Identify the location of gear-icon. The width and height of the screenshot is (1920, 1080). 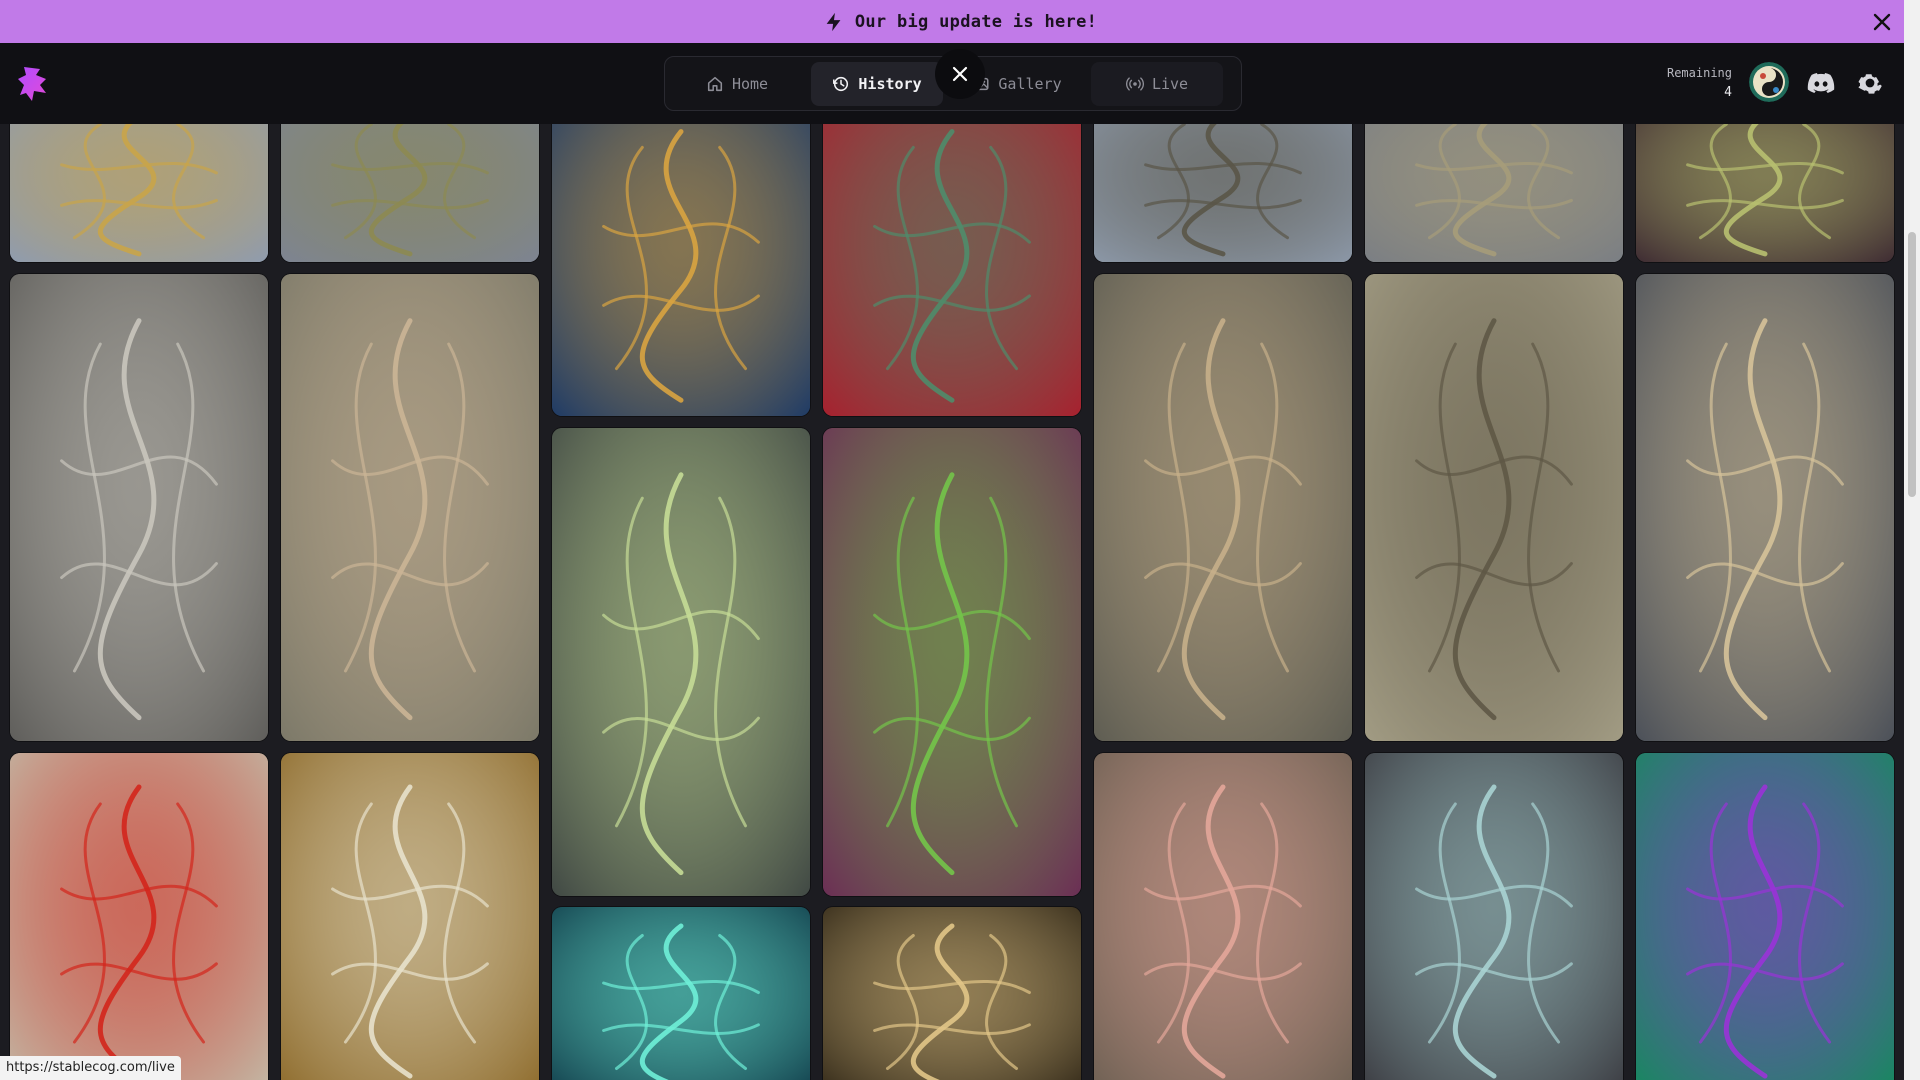
(1870, 83).